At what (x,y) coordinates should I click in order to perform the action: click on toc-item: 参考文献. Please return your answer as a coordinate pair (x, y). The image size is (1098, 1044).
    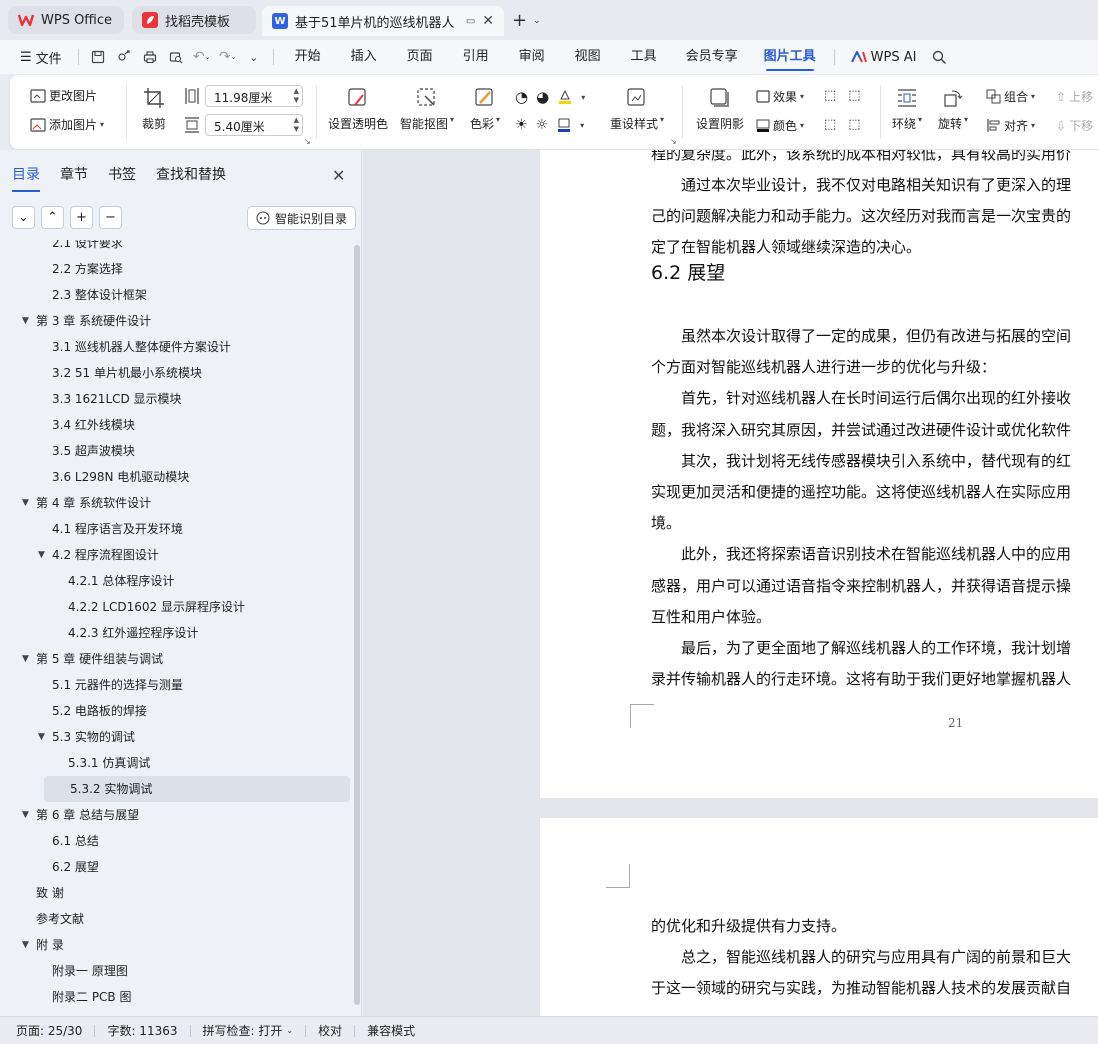
    Looking at the image, I should click on (53, 919).